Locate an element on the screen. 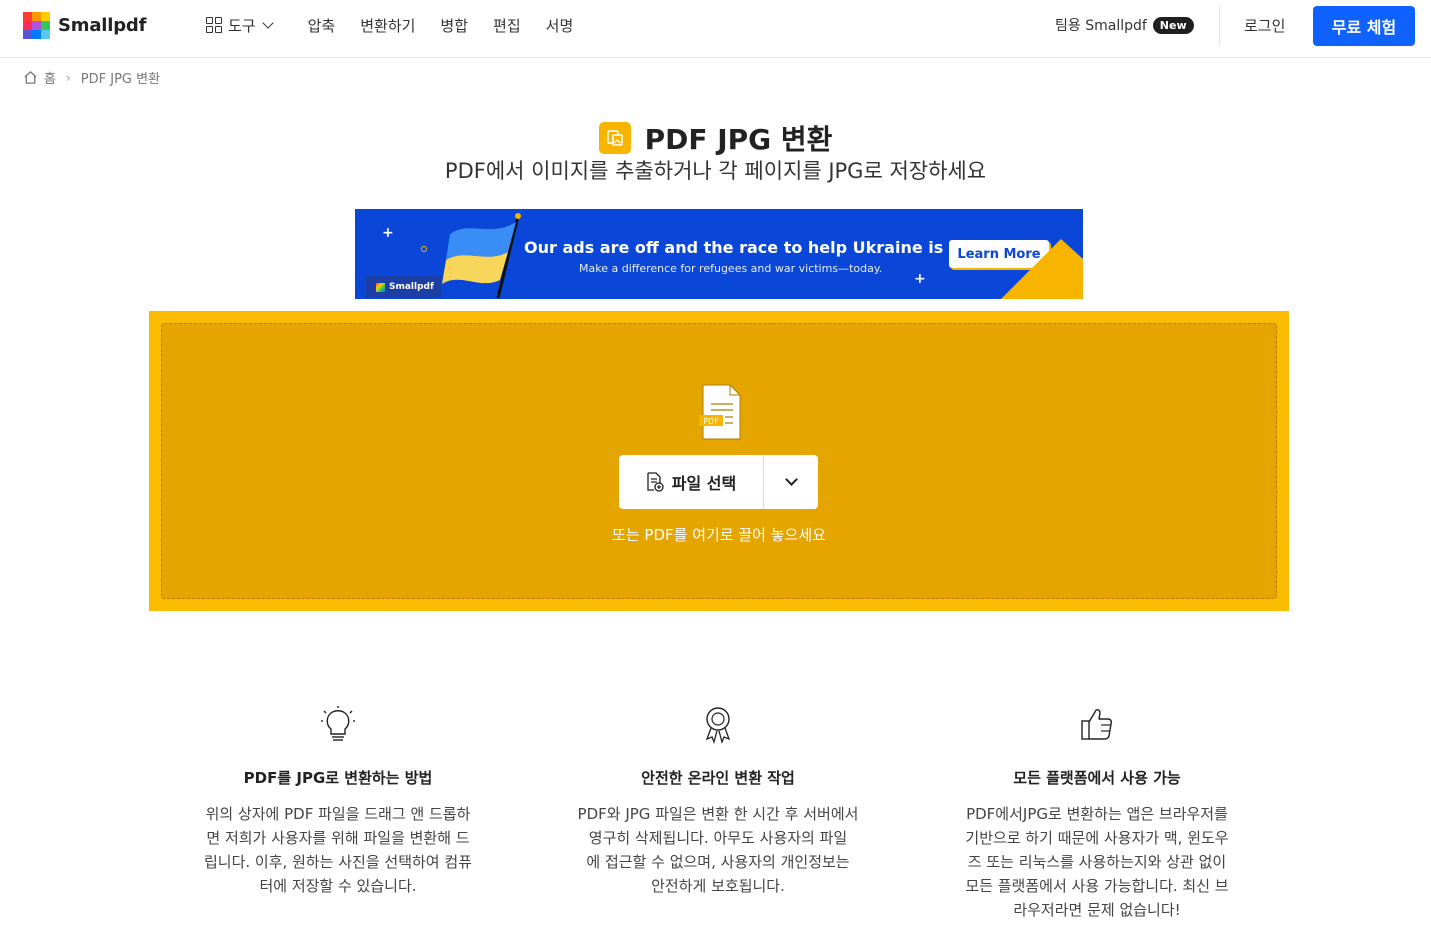  team-smallpdf-link: 팀용 Smallpdf New is located at coordinates (1124, 25).